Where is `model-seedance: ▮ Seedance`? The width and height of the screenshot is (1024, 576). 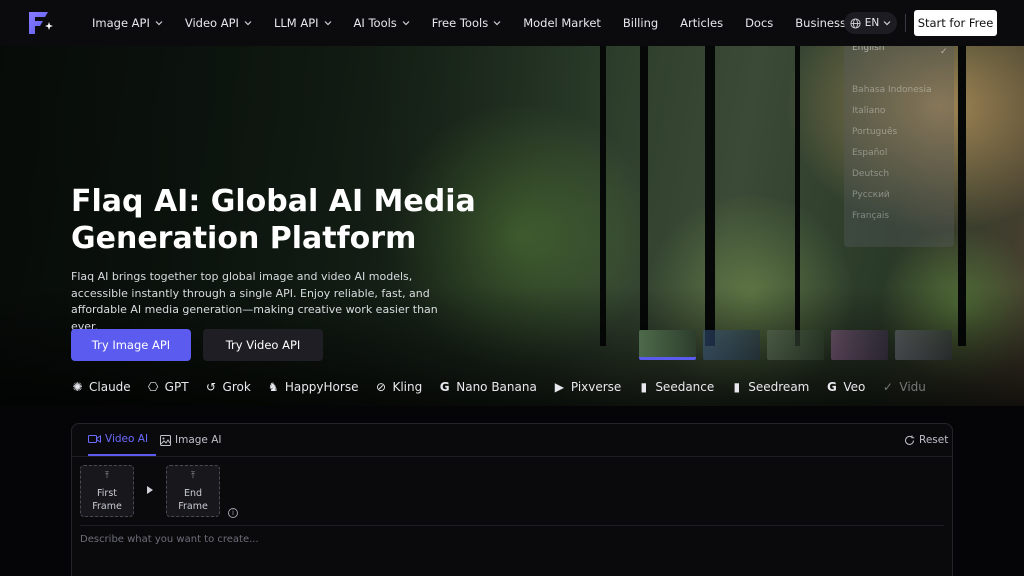 model-seedance: ▮ Seedance is located at coordinates (676, 387).